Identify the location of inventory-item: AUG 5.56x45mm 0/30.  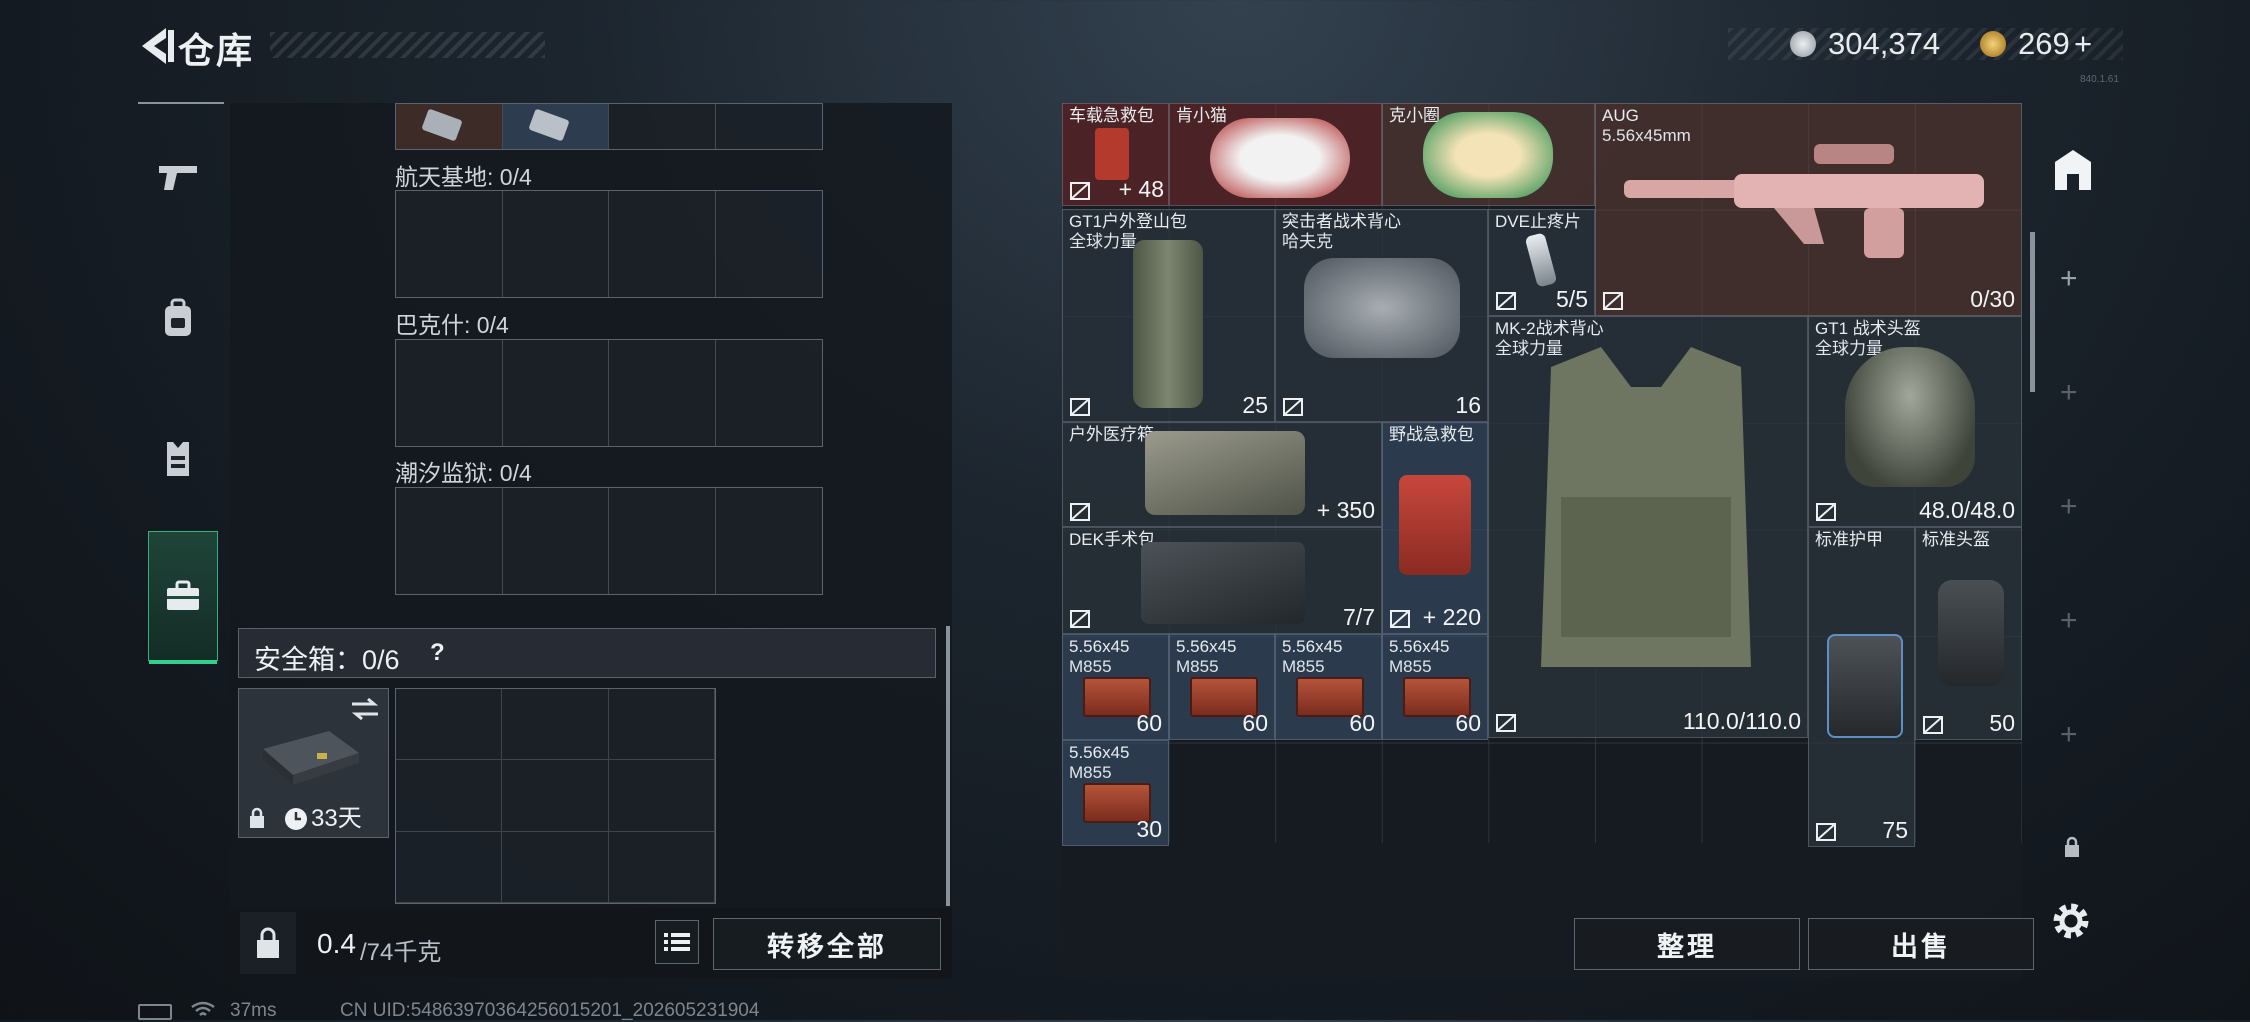
(1808, 209).